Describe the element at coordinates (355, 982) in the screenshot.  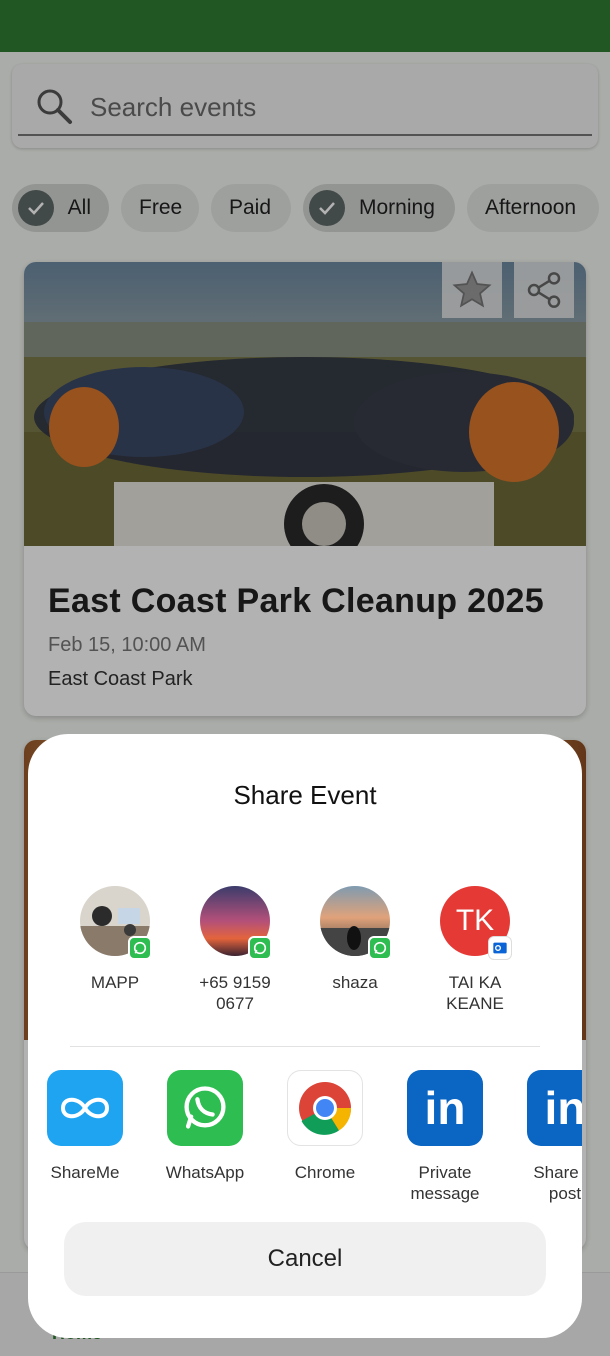
I see `contact-name: shaza` at that location.